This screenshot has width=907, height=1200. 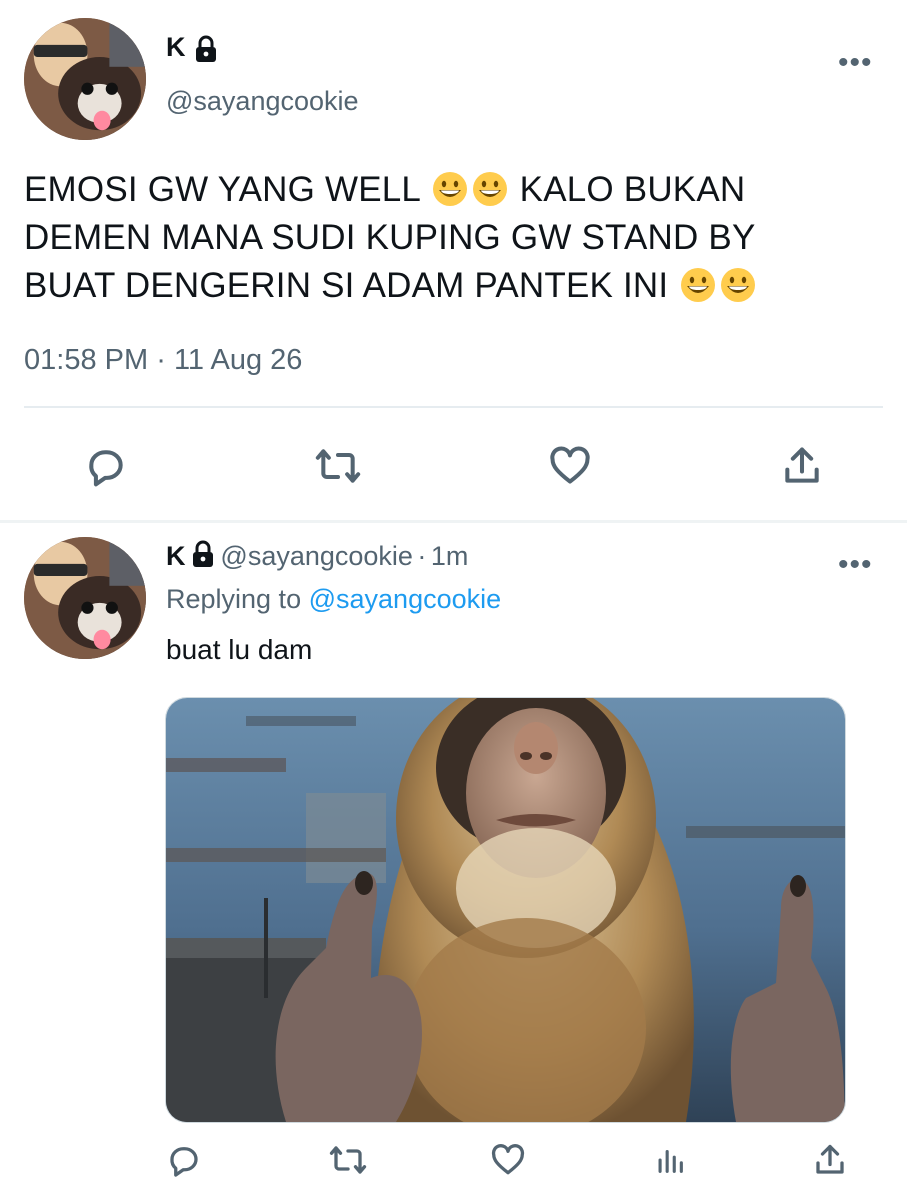 I want to click on main-tweet-avatar, so click(x=85, y=79).